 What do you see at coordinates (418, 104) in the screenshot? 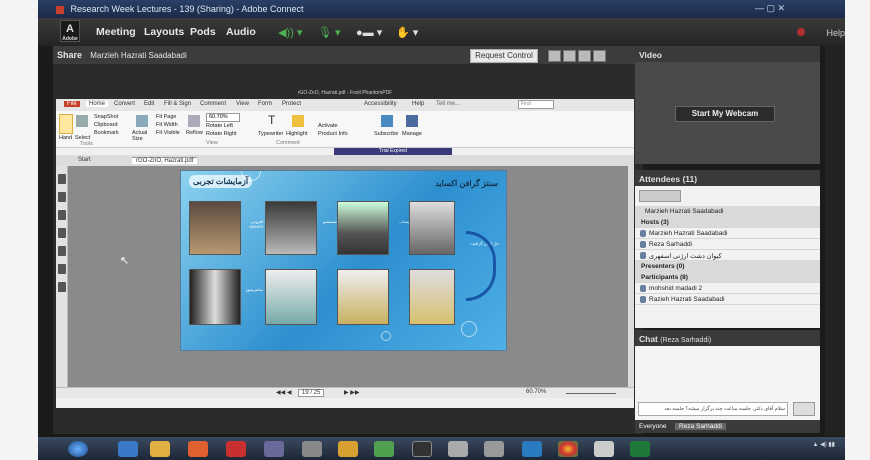
I see `tab-help: Help` at bounding box center [418, 104].